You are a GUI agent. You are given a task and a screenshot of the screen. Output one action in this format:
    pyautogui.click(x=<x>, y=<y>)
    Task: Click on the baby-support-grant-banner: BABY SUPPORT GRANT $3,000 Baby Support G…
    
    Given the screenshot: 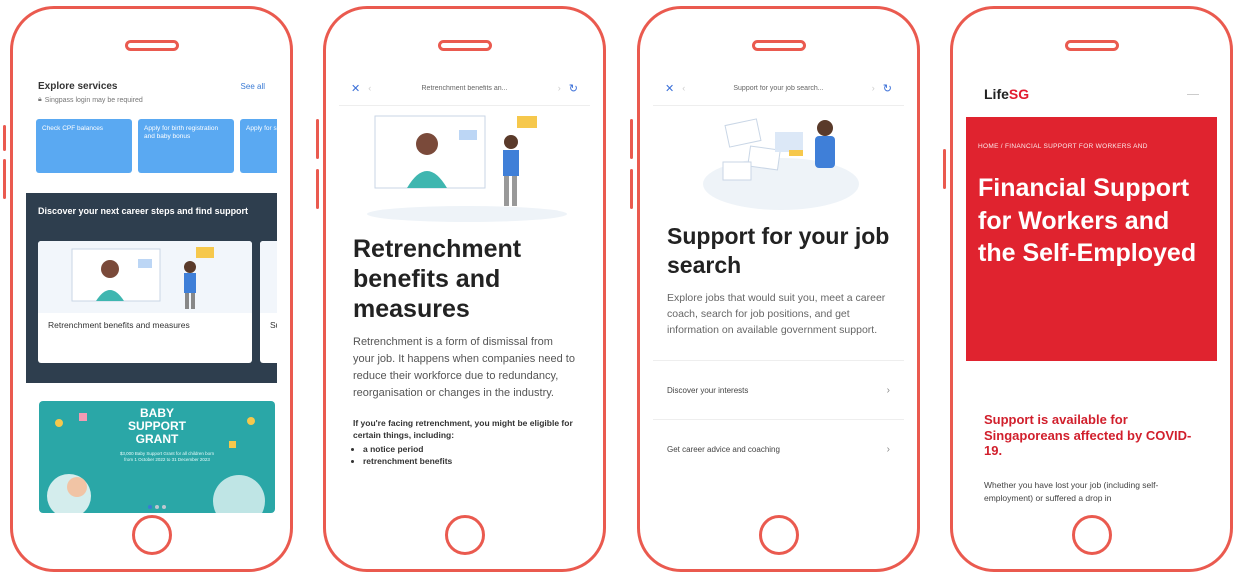 What is the action you would take?
    pyautogui.click(x=157, y=457)
    